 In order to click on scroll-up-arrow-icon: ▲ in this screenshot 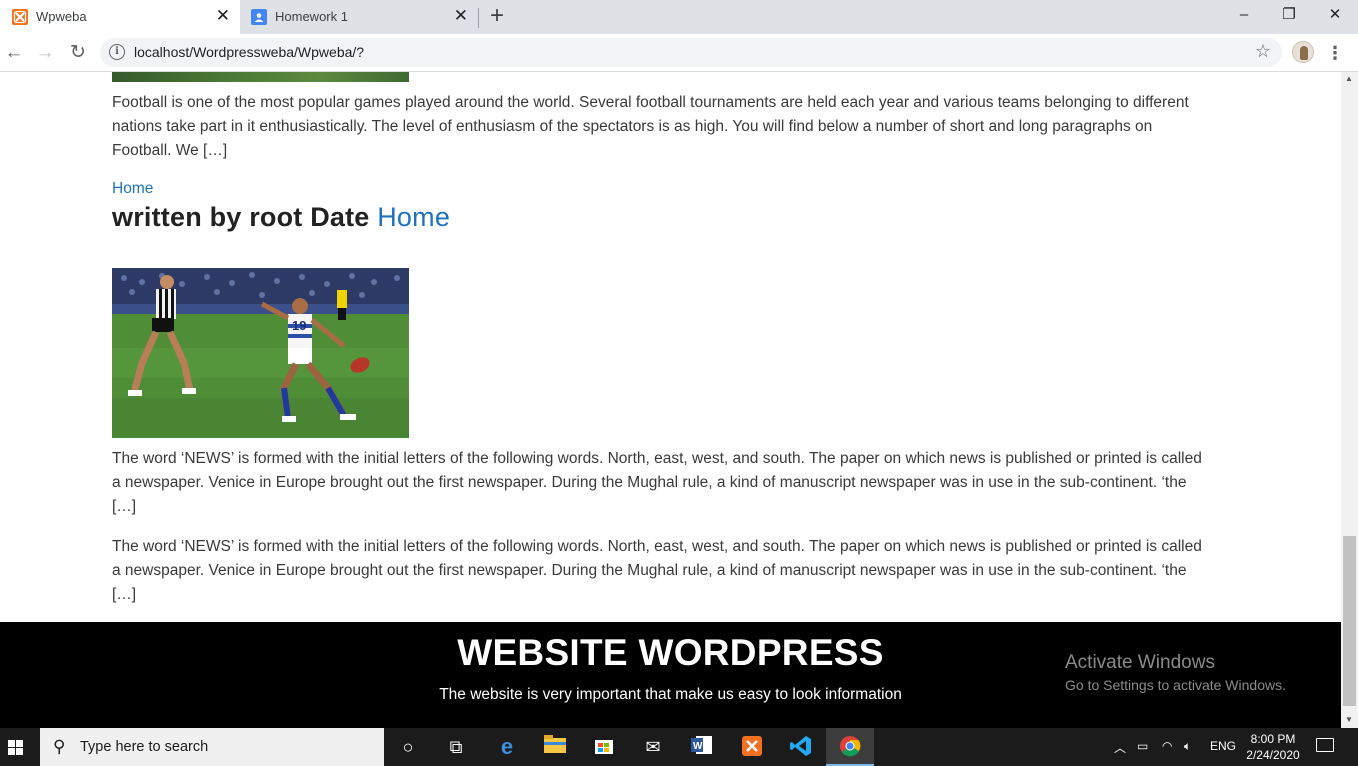, I will do `click(1349, 78)`.